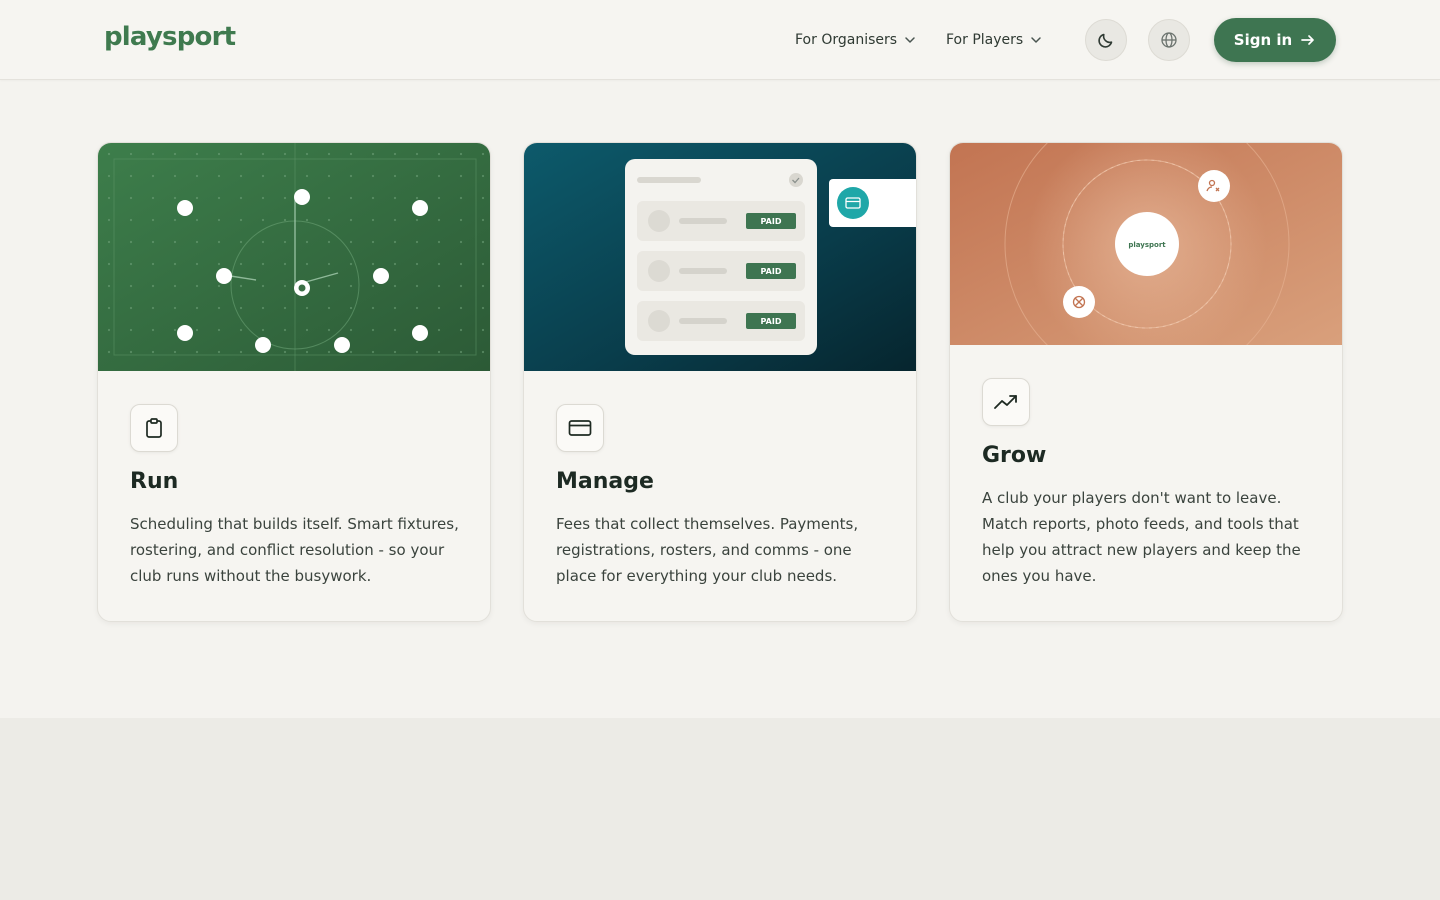 The height and width of the screenshot is (900, 1440). I want to click on community-illustration: playsport, so click(1146, 244).